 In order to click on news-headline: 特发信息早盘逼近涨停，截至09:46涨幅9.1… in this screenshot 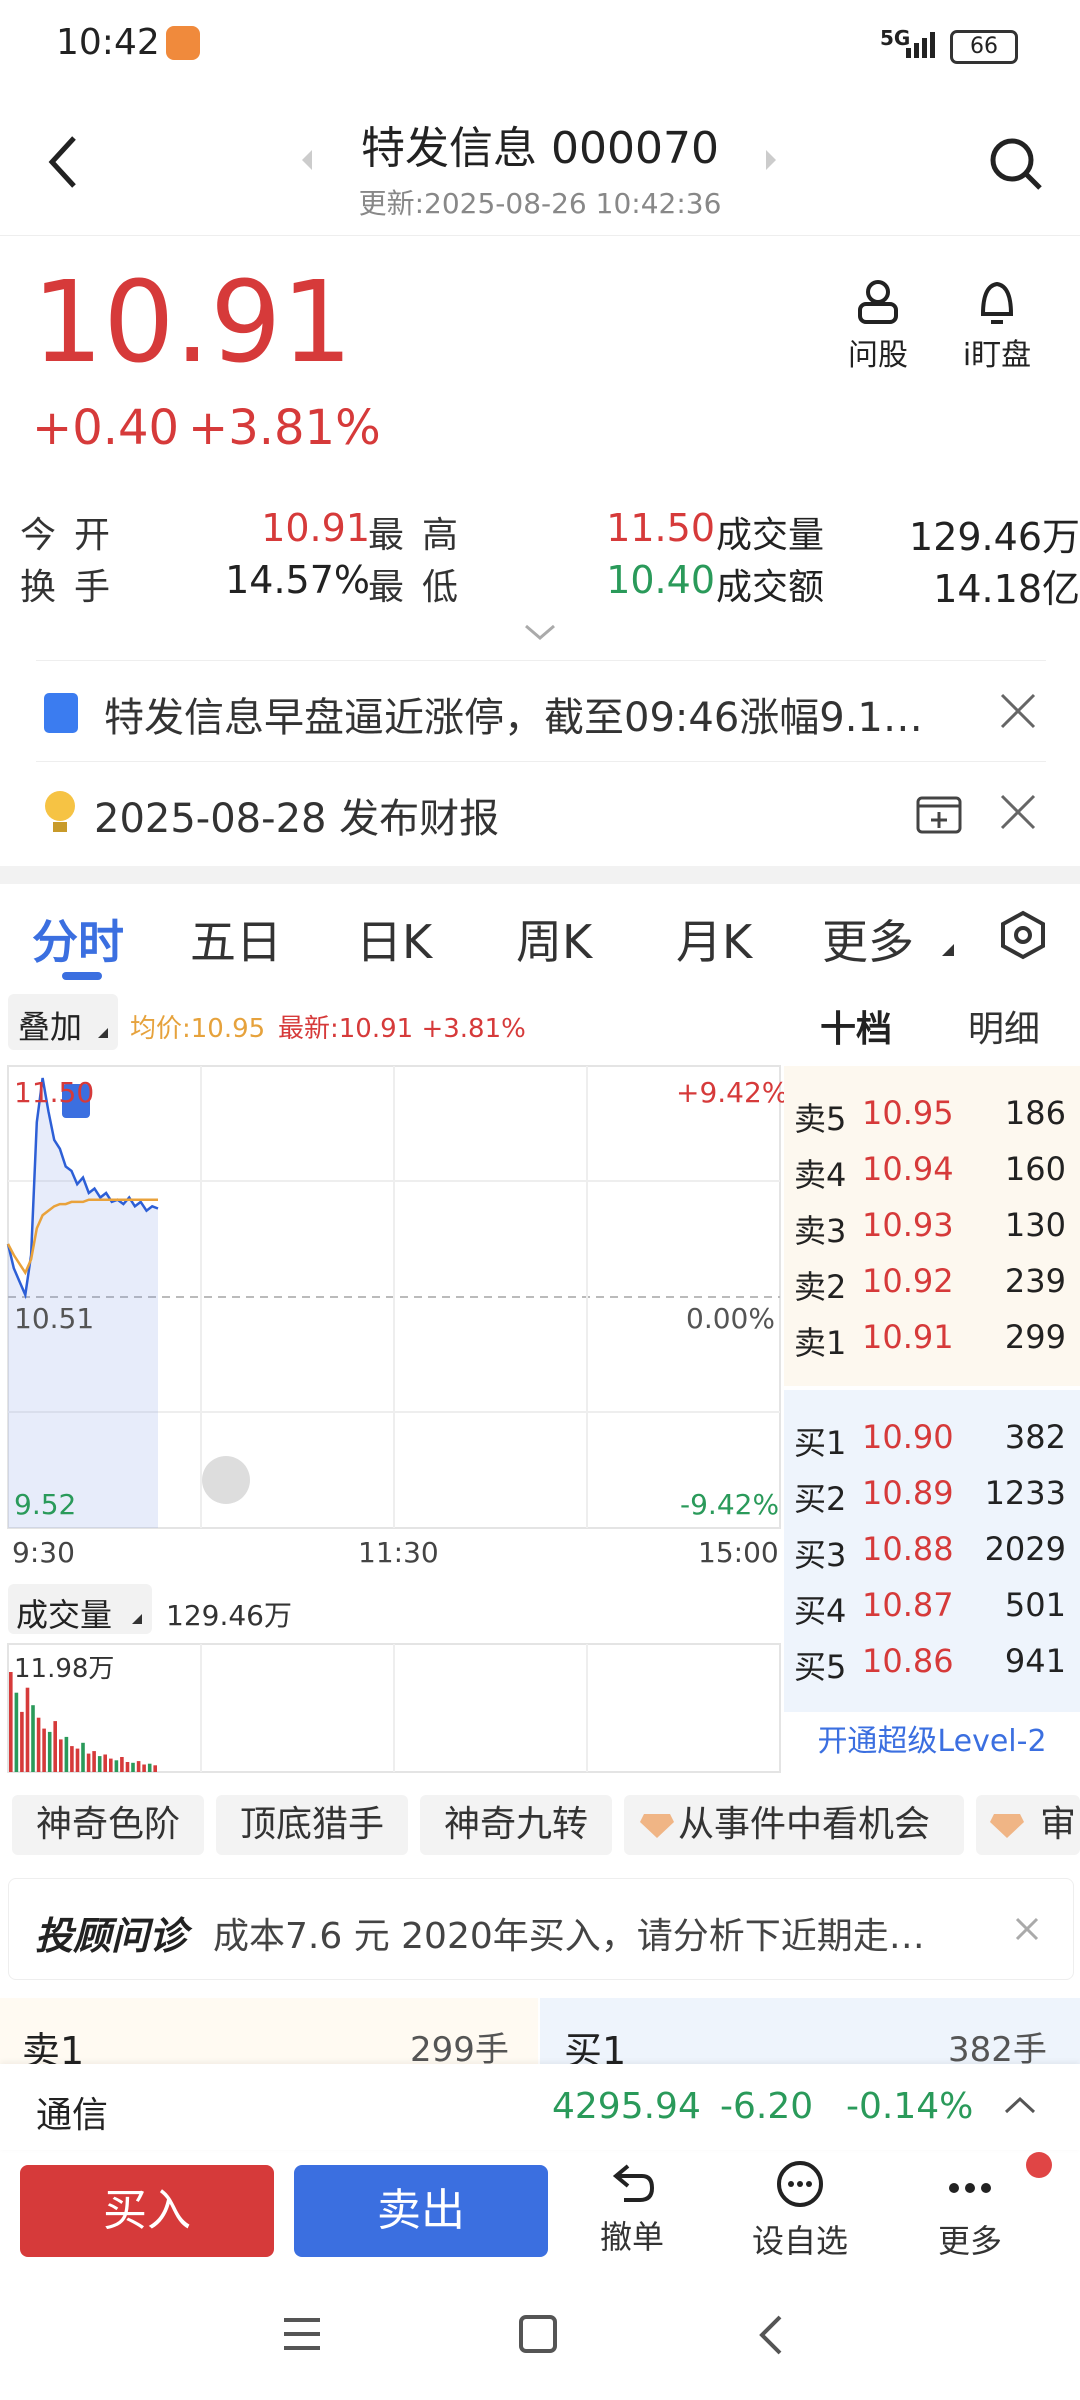, I will do `click(513, 718)`.